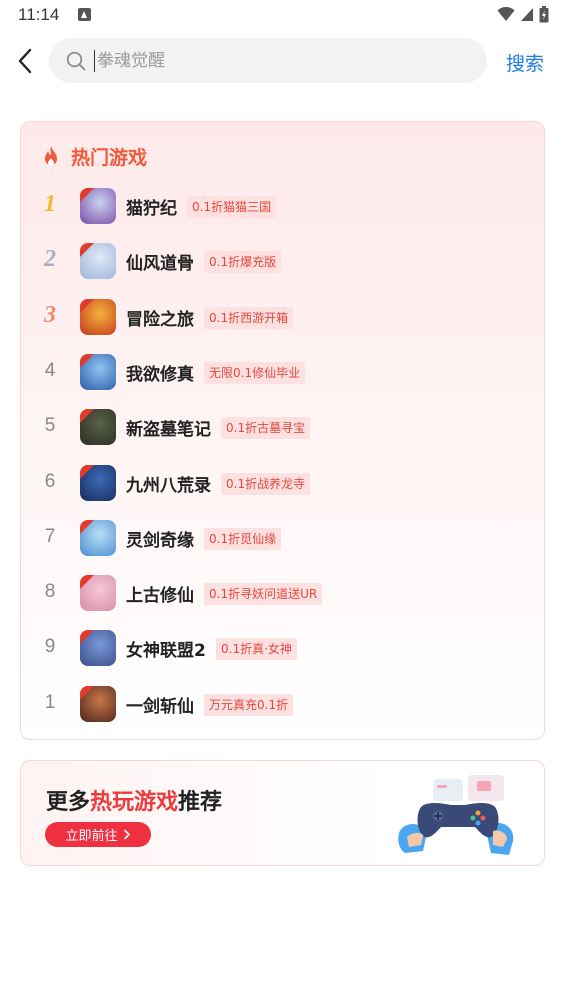 The width and height of the screenshot is (565, 1004). What do you see at coordinates (243, 538) in the screenshot?
I see `game-promo-tag: 0.1折觅仙缘` at bounding box center [243, 538].